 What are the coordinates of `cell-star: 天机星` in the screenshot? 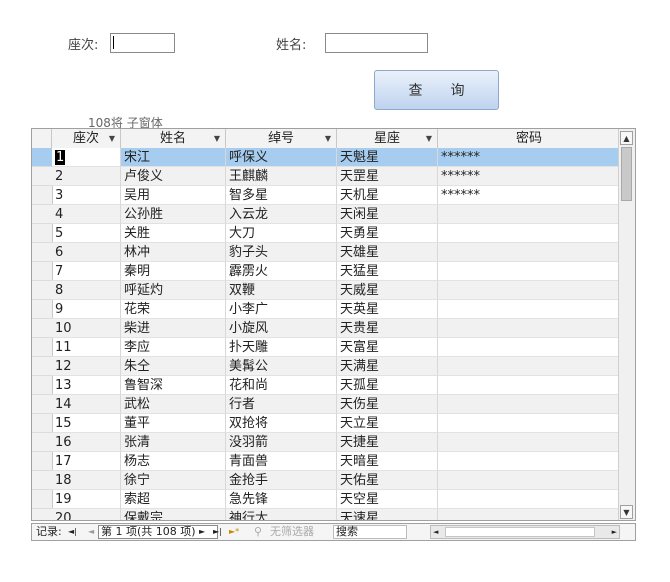 It's located at (387, 195).